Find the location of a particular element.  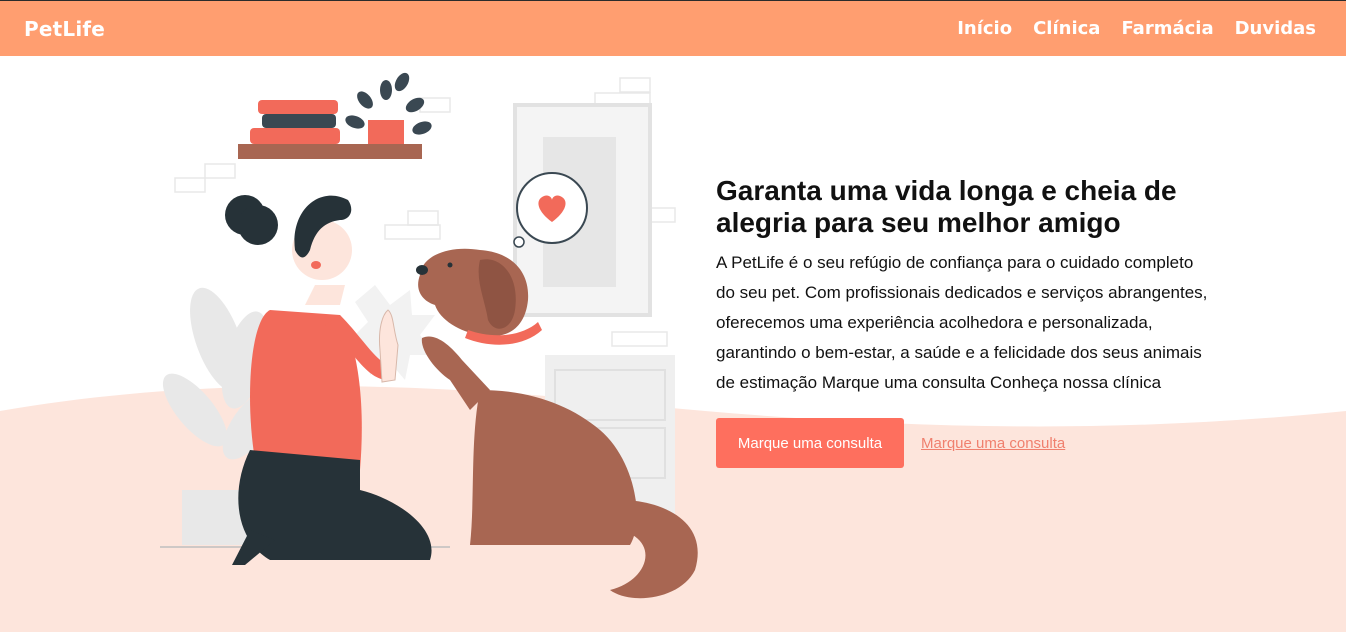

nav-link-duvidas: Duvidas is located at coordinates (1275, 28).